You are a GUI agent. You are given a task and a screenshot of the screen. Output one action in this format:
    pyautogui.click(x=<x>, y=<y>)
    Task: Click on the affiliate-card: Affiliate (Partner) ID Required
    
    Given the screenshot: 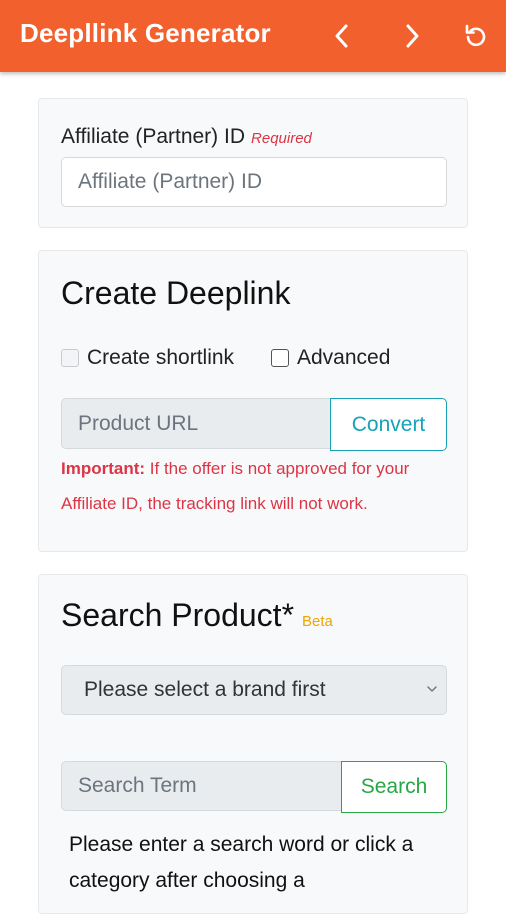 What is the action you would take?
    pyautogui.click(x=253, y=163)
    